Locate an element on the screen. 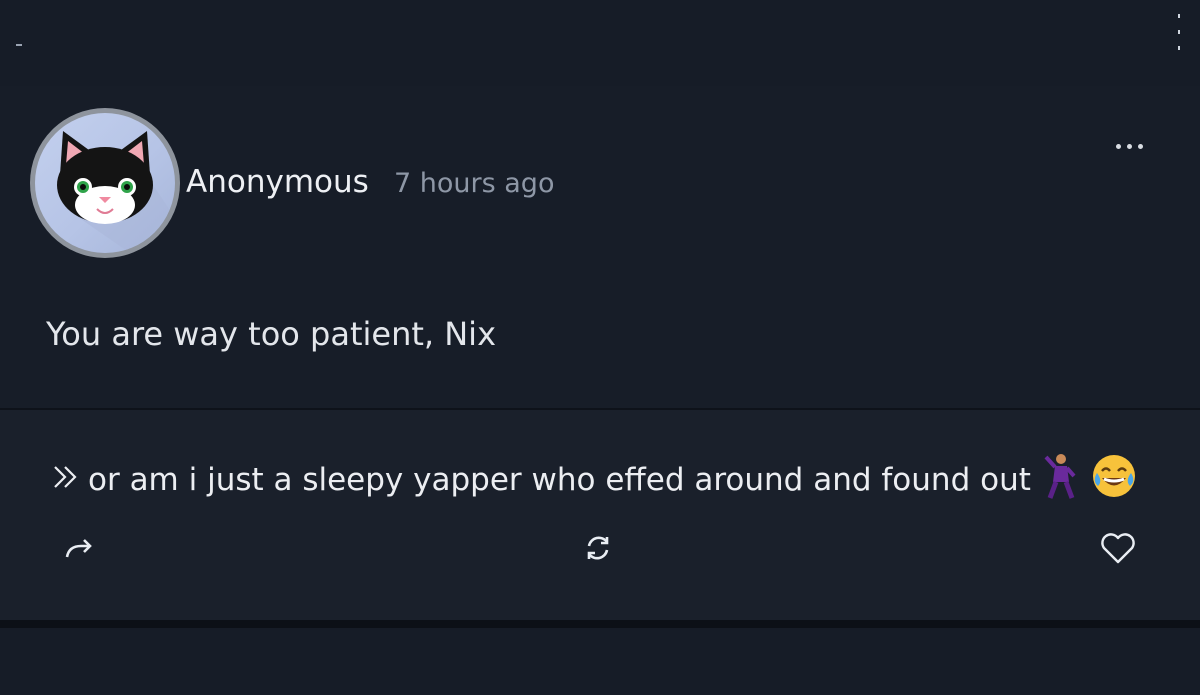  cat-avatar-icon is located at coordinates (105, 183).